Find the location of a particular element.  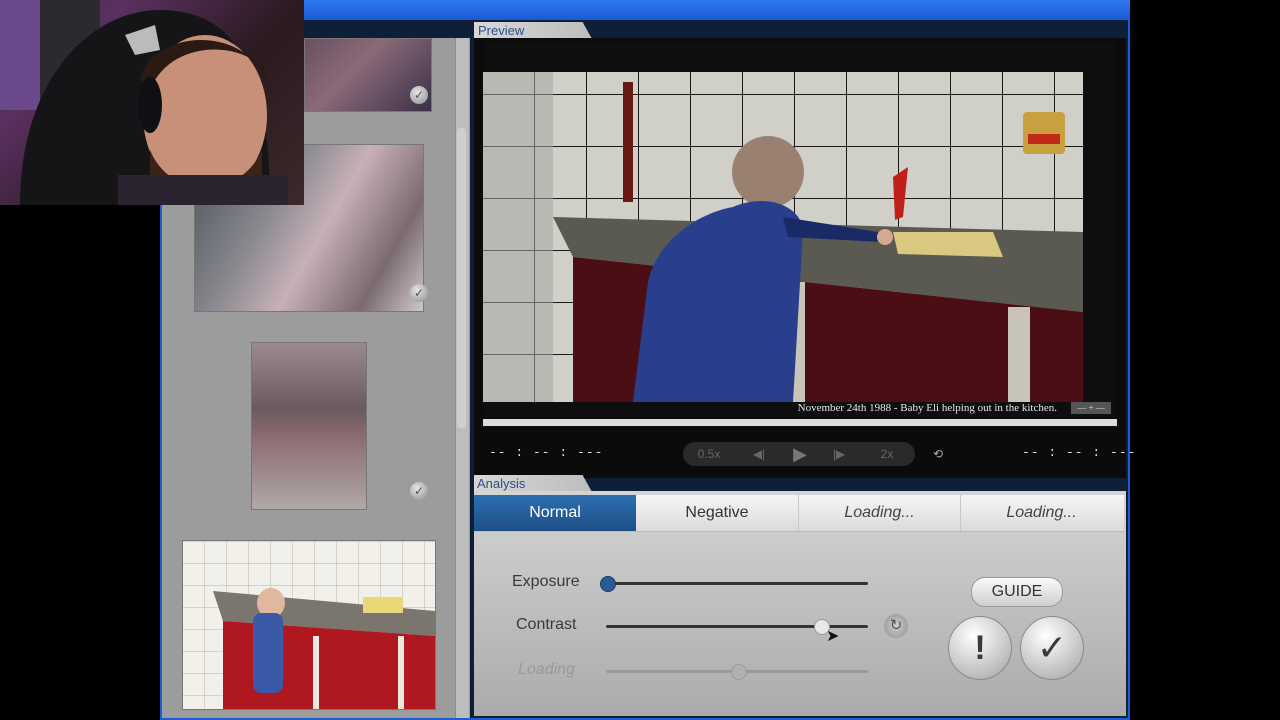

alert-icon: ! is located at coordinates (980, 648).